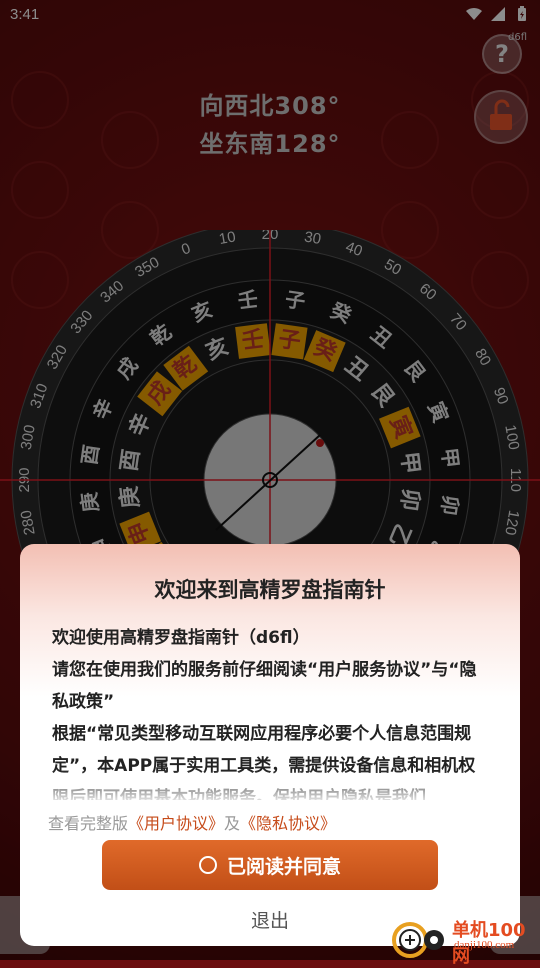  I want to click on body-paragraph: 欢迎使用高精罗盘指南针（d6fl）, so click(181, 638).